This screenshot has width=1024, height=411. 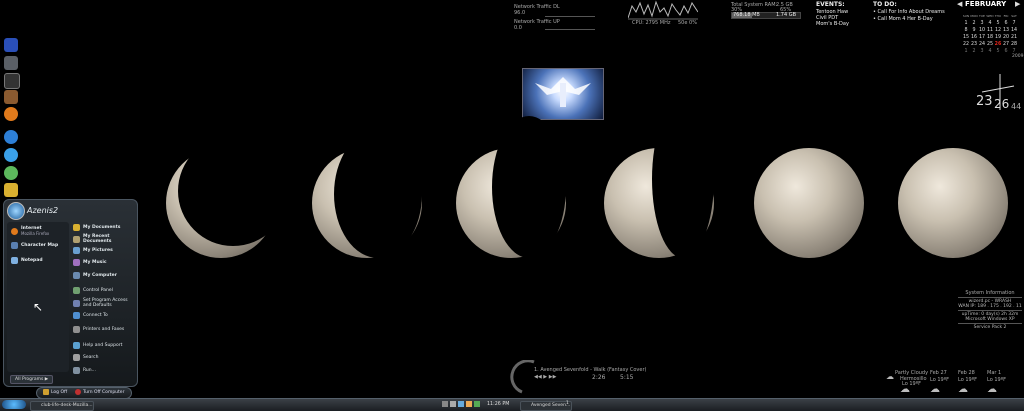 I want to click on cursor-icon: ↖, so click(x=38, y=307).